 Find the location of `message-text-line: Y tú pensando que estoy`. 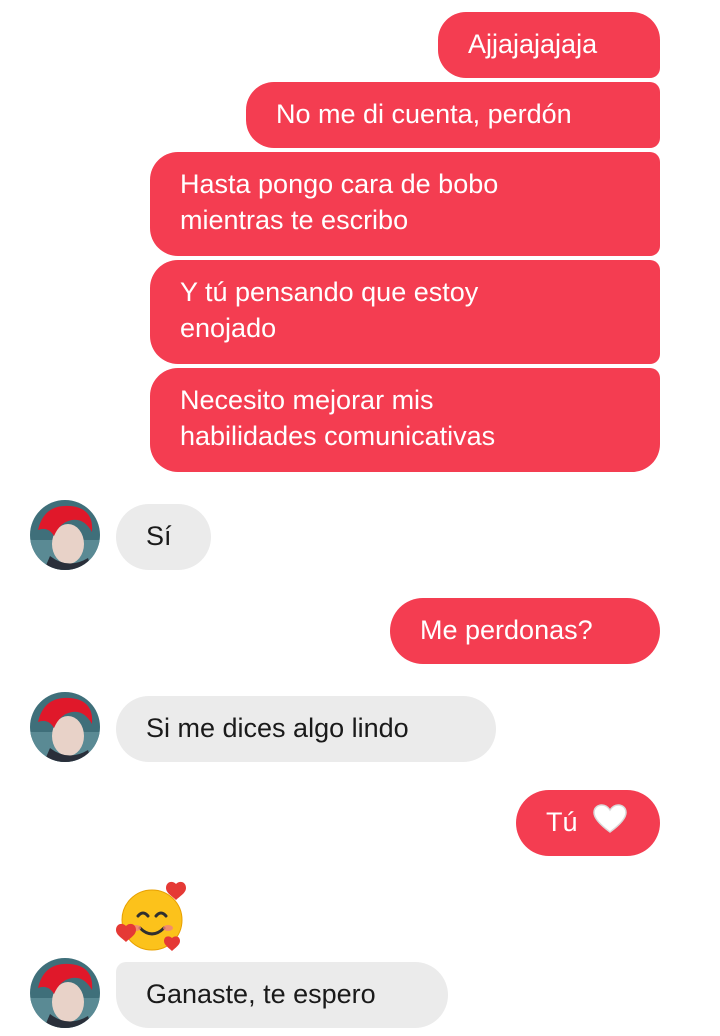

message-text-line: Y tú pensando que estoy is located at coordinates (329, 292).